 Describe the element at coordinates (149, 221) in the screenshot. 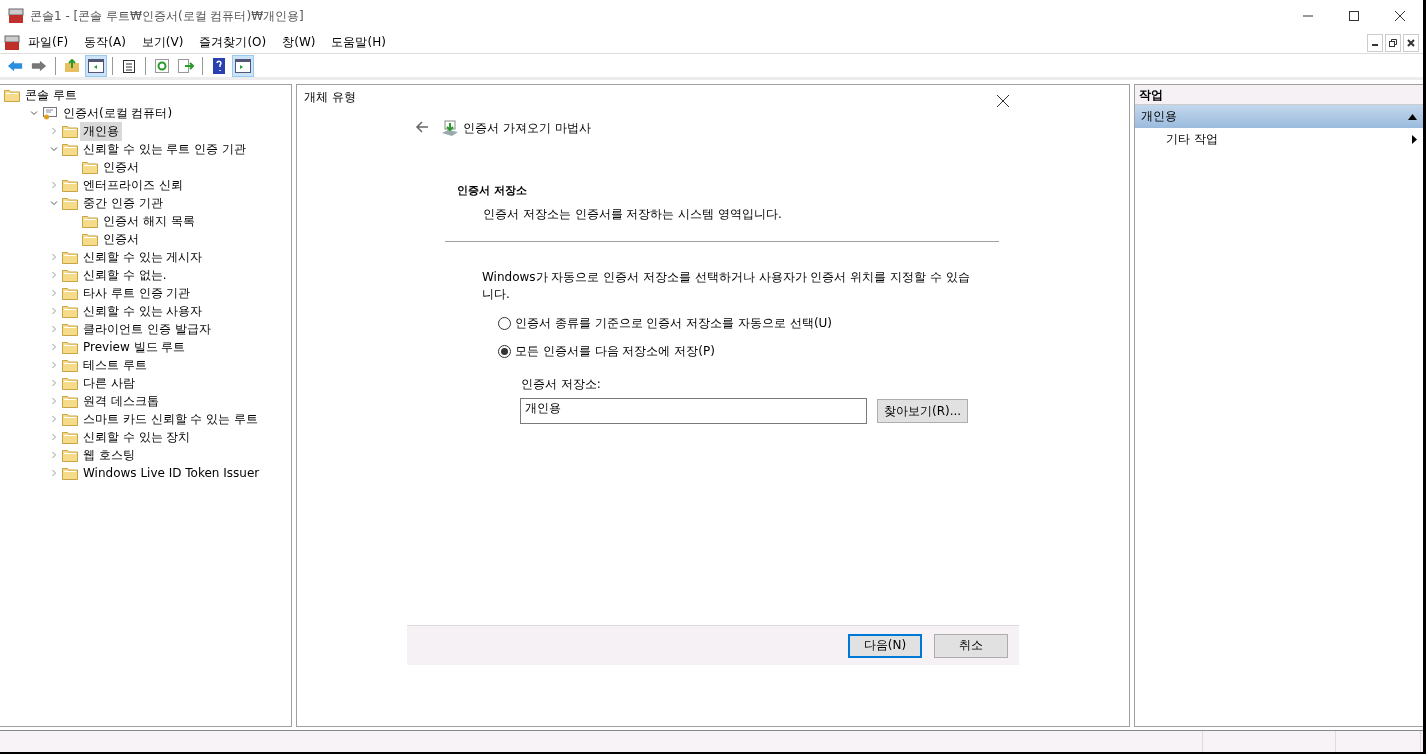

I see `tree-item: 인증서 해지 목록` at that location.